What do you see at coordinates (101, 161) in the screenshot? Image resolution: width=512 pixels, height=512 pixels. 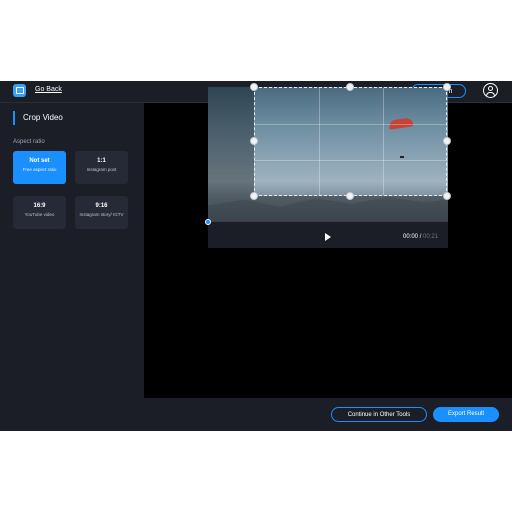 I see `aspect-option-ratio: 1:1` at bounding box center [101, 161].